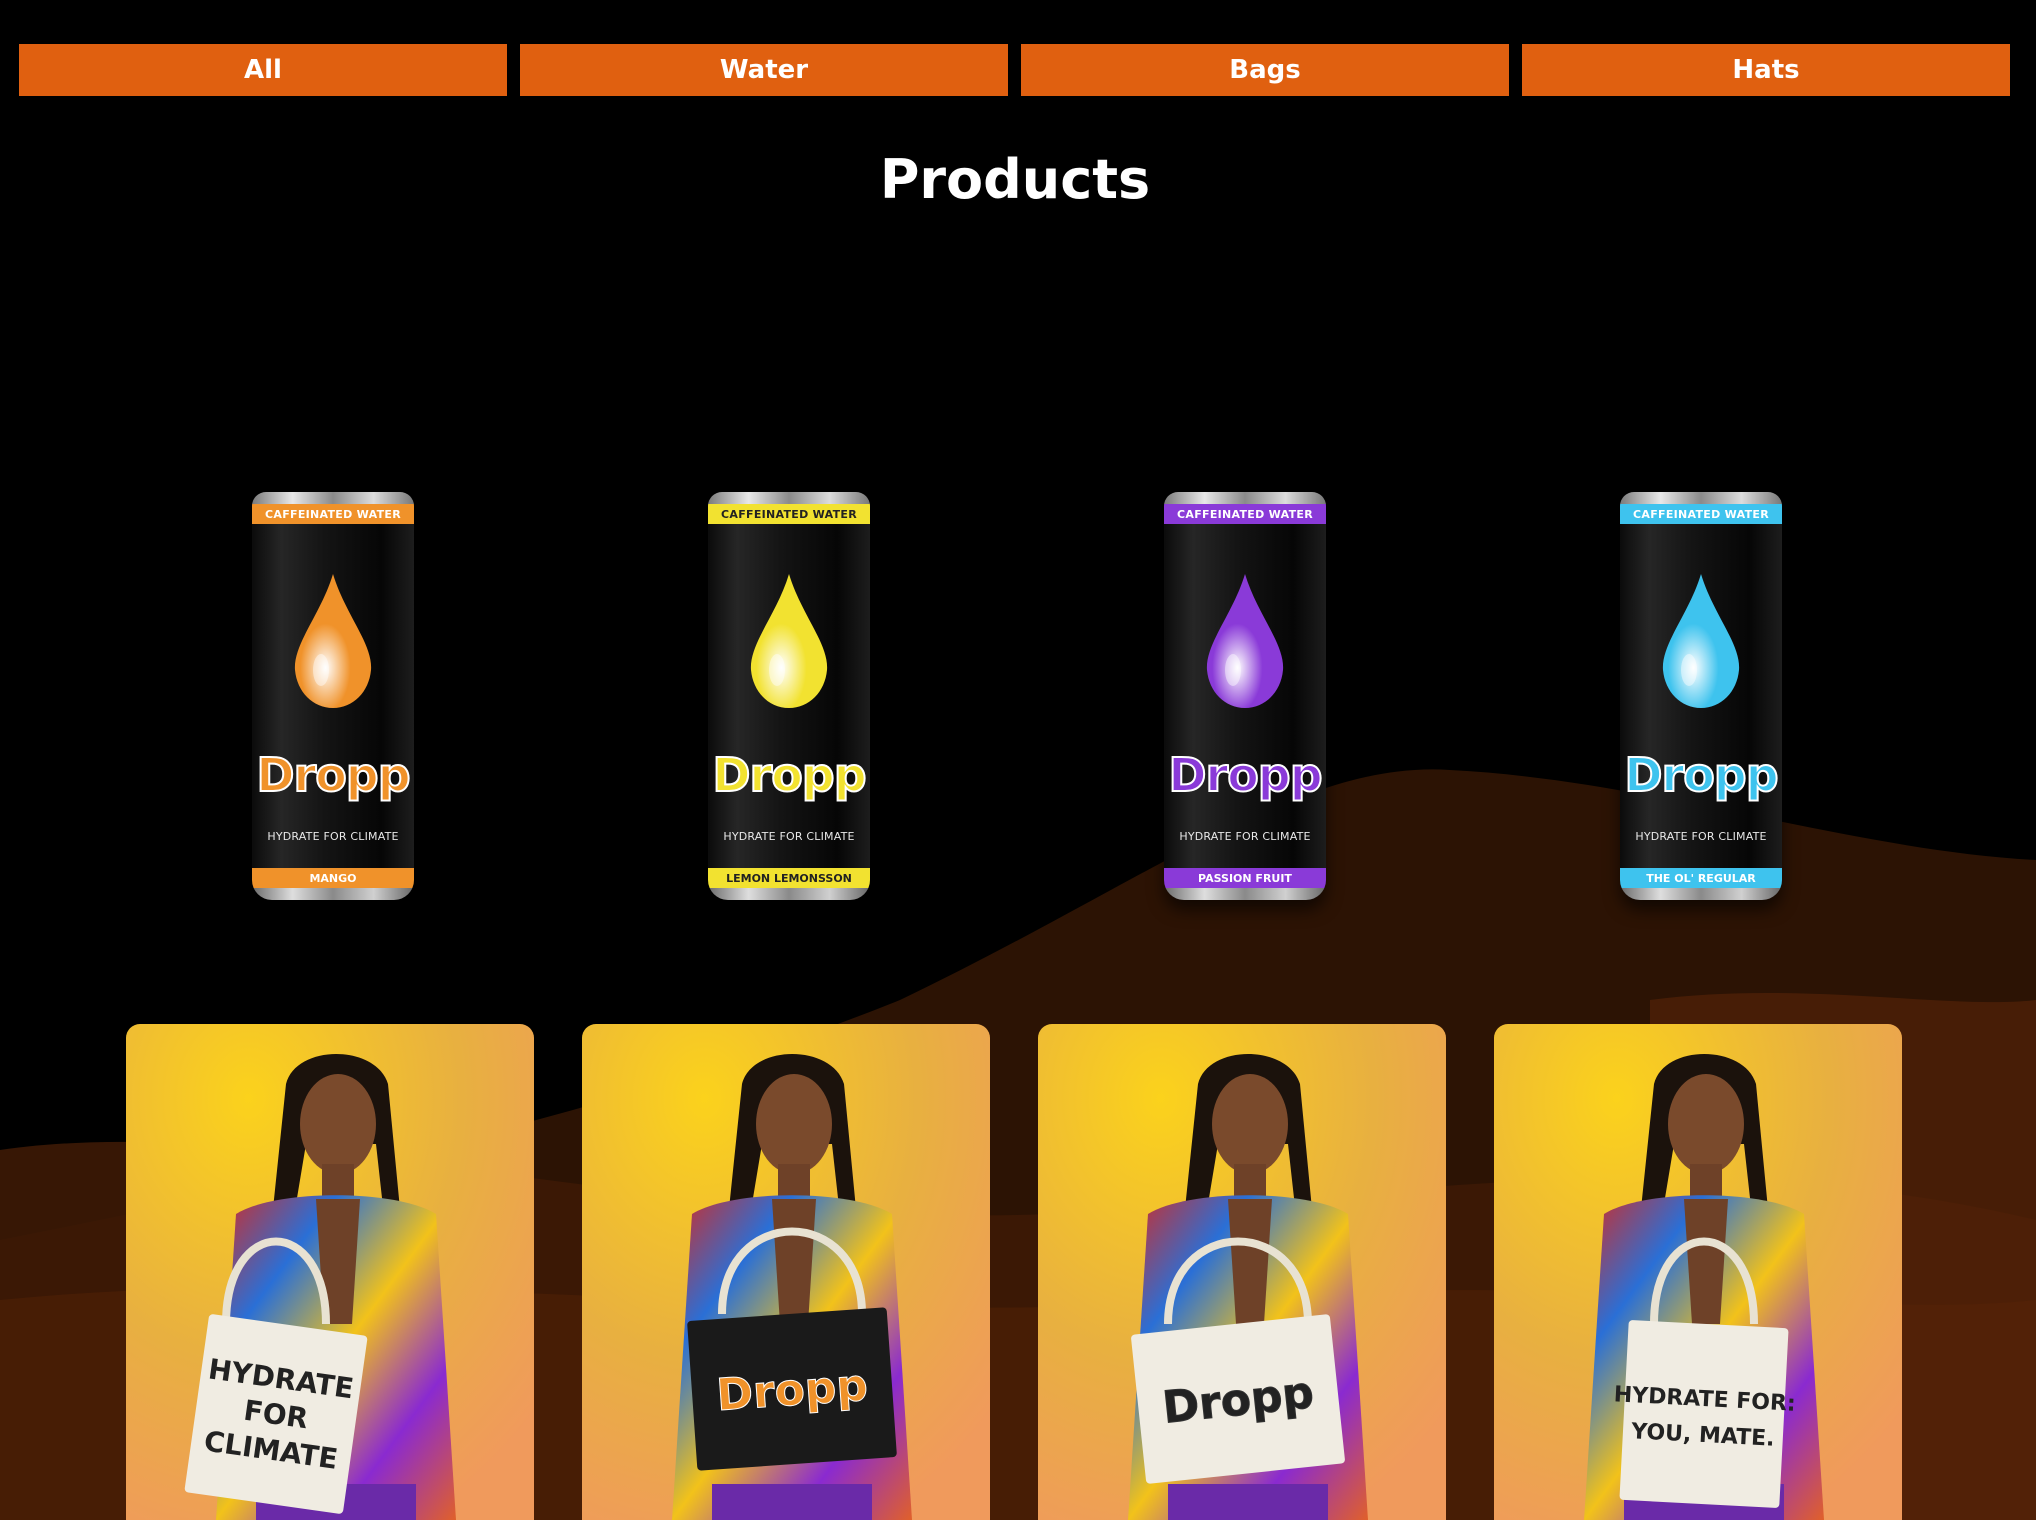 The height and width of the screenshot is (1520, 2036). Describe the element at coordinates (1766, 70) in the screenshot. I see `filter-hats-button: Hats` at that location.